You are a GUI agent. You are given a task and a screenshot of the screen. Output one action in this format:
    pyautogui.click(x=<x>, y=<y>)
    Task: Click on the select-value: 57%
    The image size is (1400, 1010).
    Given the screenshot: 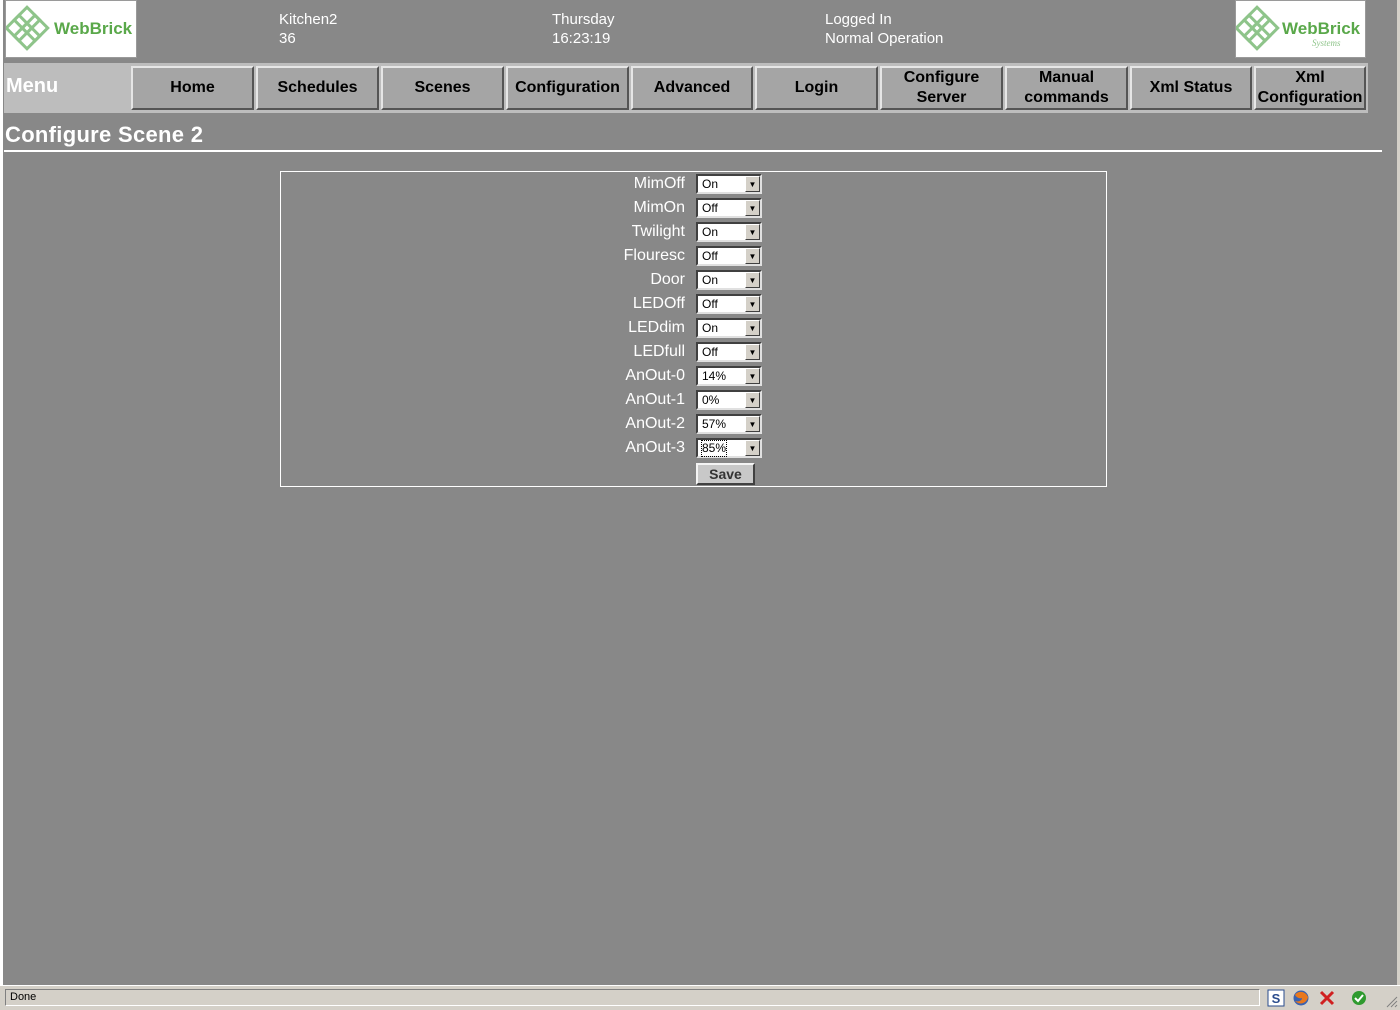 What is the action you would take?
    pyautogui.click(x=714, y=424)
    